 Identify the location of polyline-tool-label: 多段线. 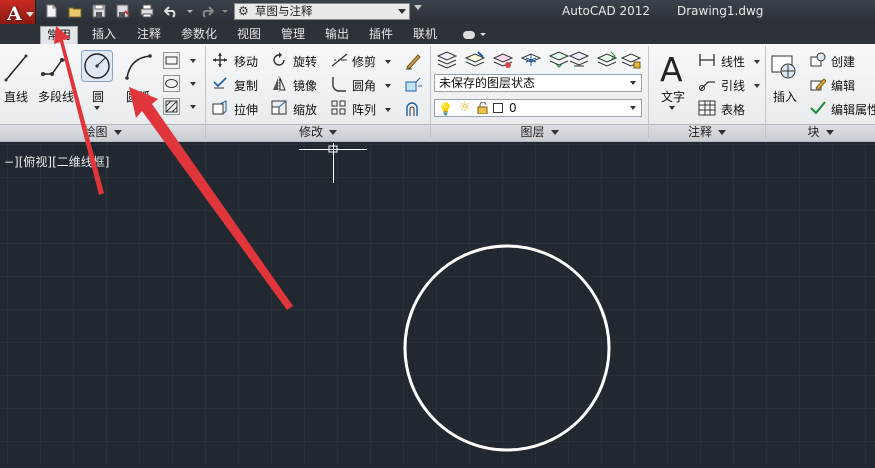
(56, 96).